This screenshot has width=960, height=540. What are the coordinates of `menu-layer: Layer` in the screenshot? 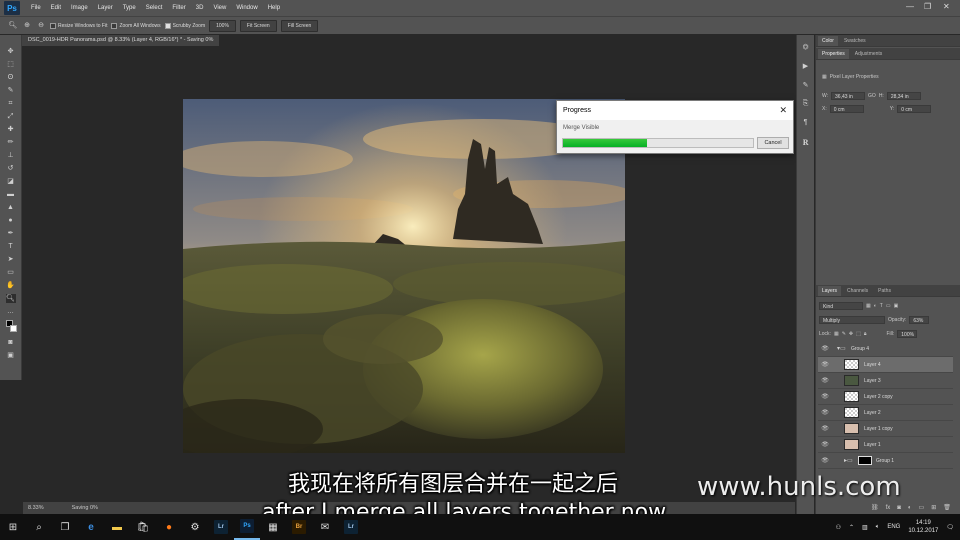 It's located at (105, 8).